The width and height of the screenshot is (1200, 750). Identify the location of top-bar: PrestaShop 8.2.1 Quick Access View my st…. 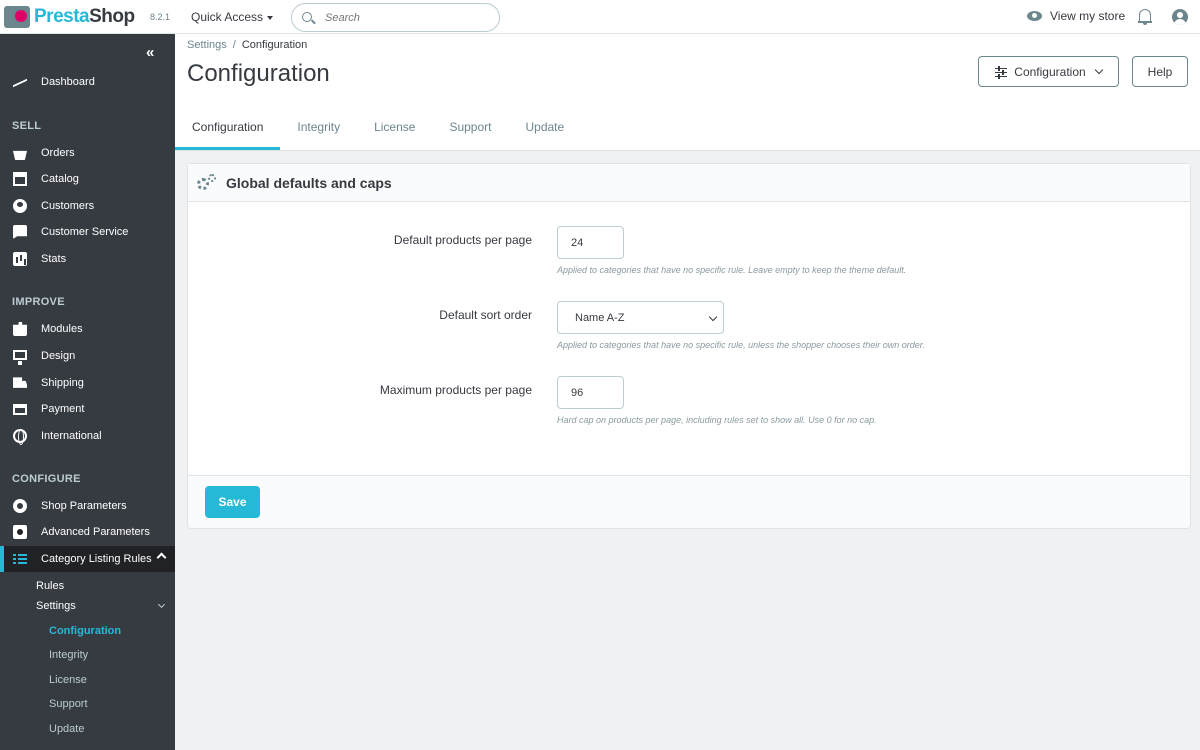
(600, 17).